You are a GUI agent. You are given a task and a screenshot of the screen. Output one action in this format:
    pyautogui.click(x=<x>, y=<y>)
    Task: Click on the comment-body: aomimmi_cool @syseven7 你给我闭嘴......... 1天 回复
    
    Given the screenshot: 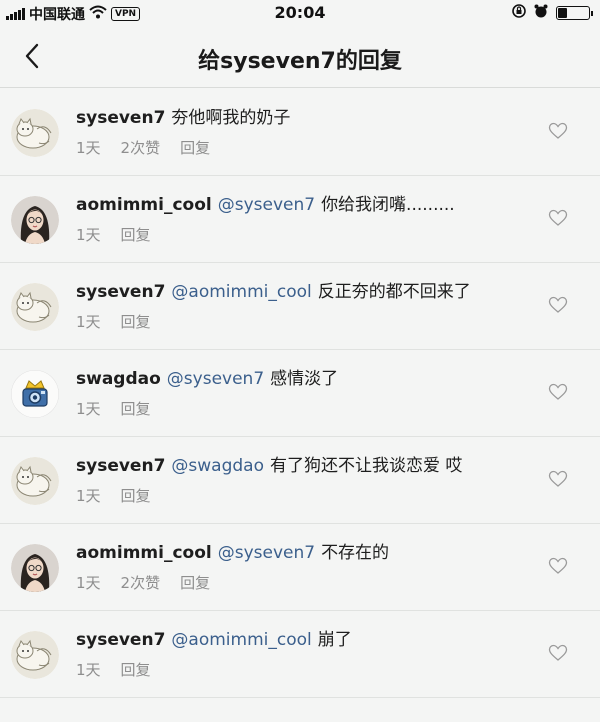 What is the action you would take?
    pyautogui.click(x=308, y=219)
    